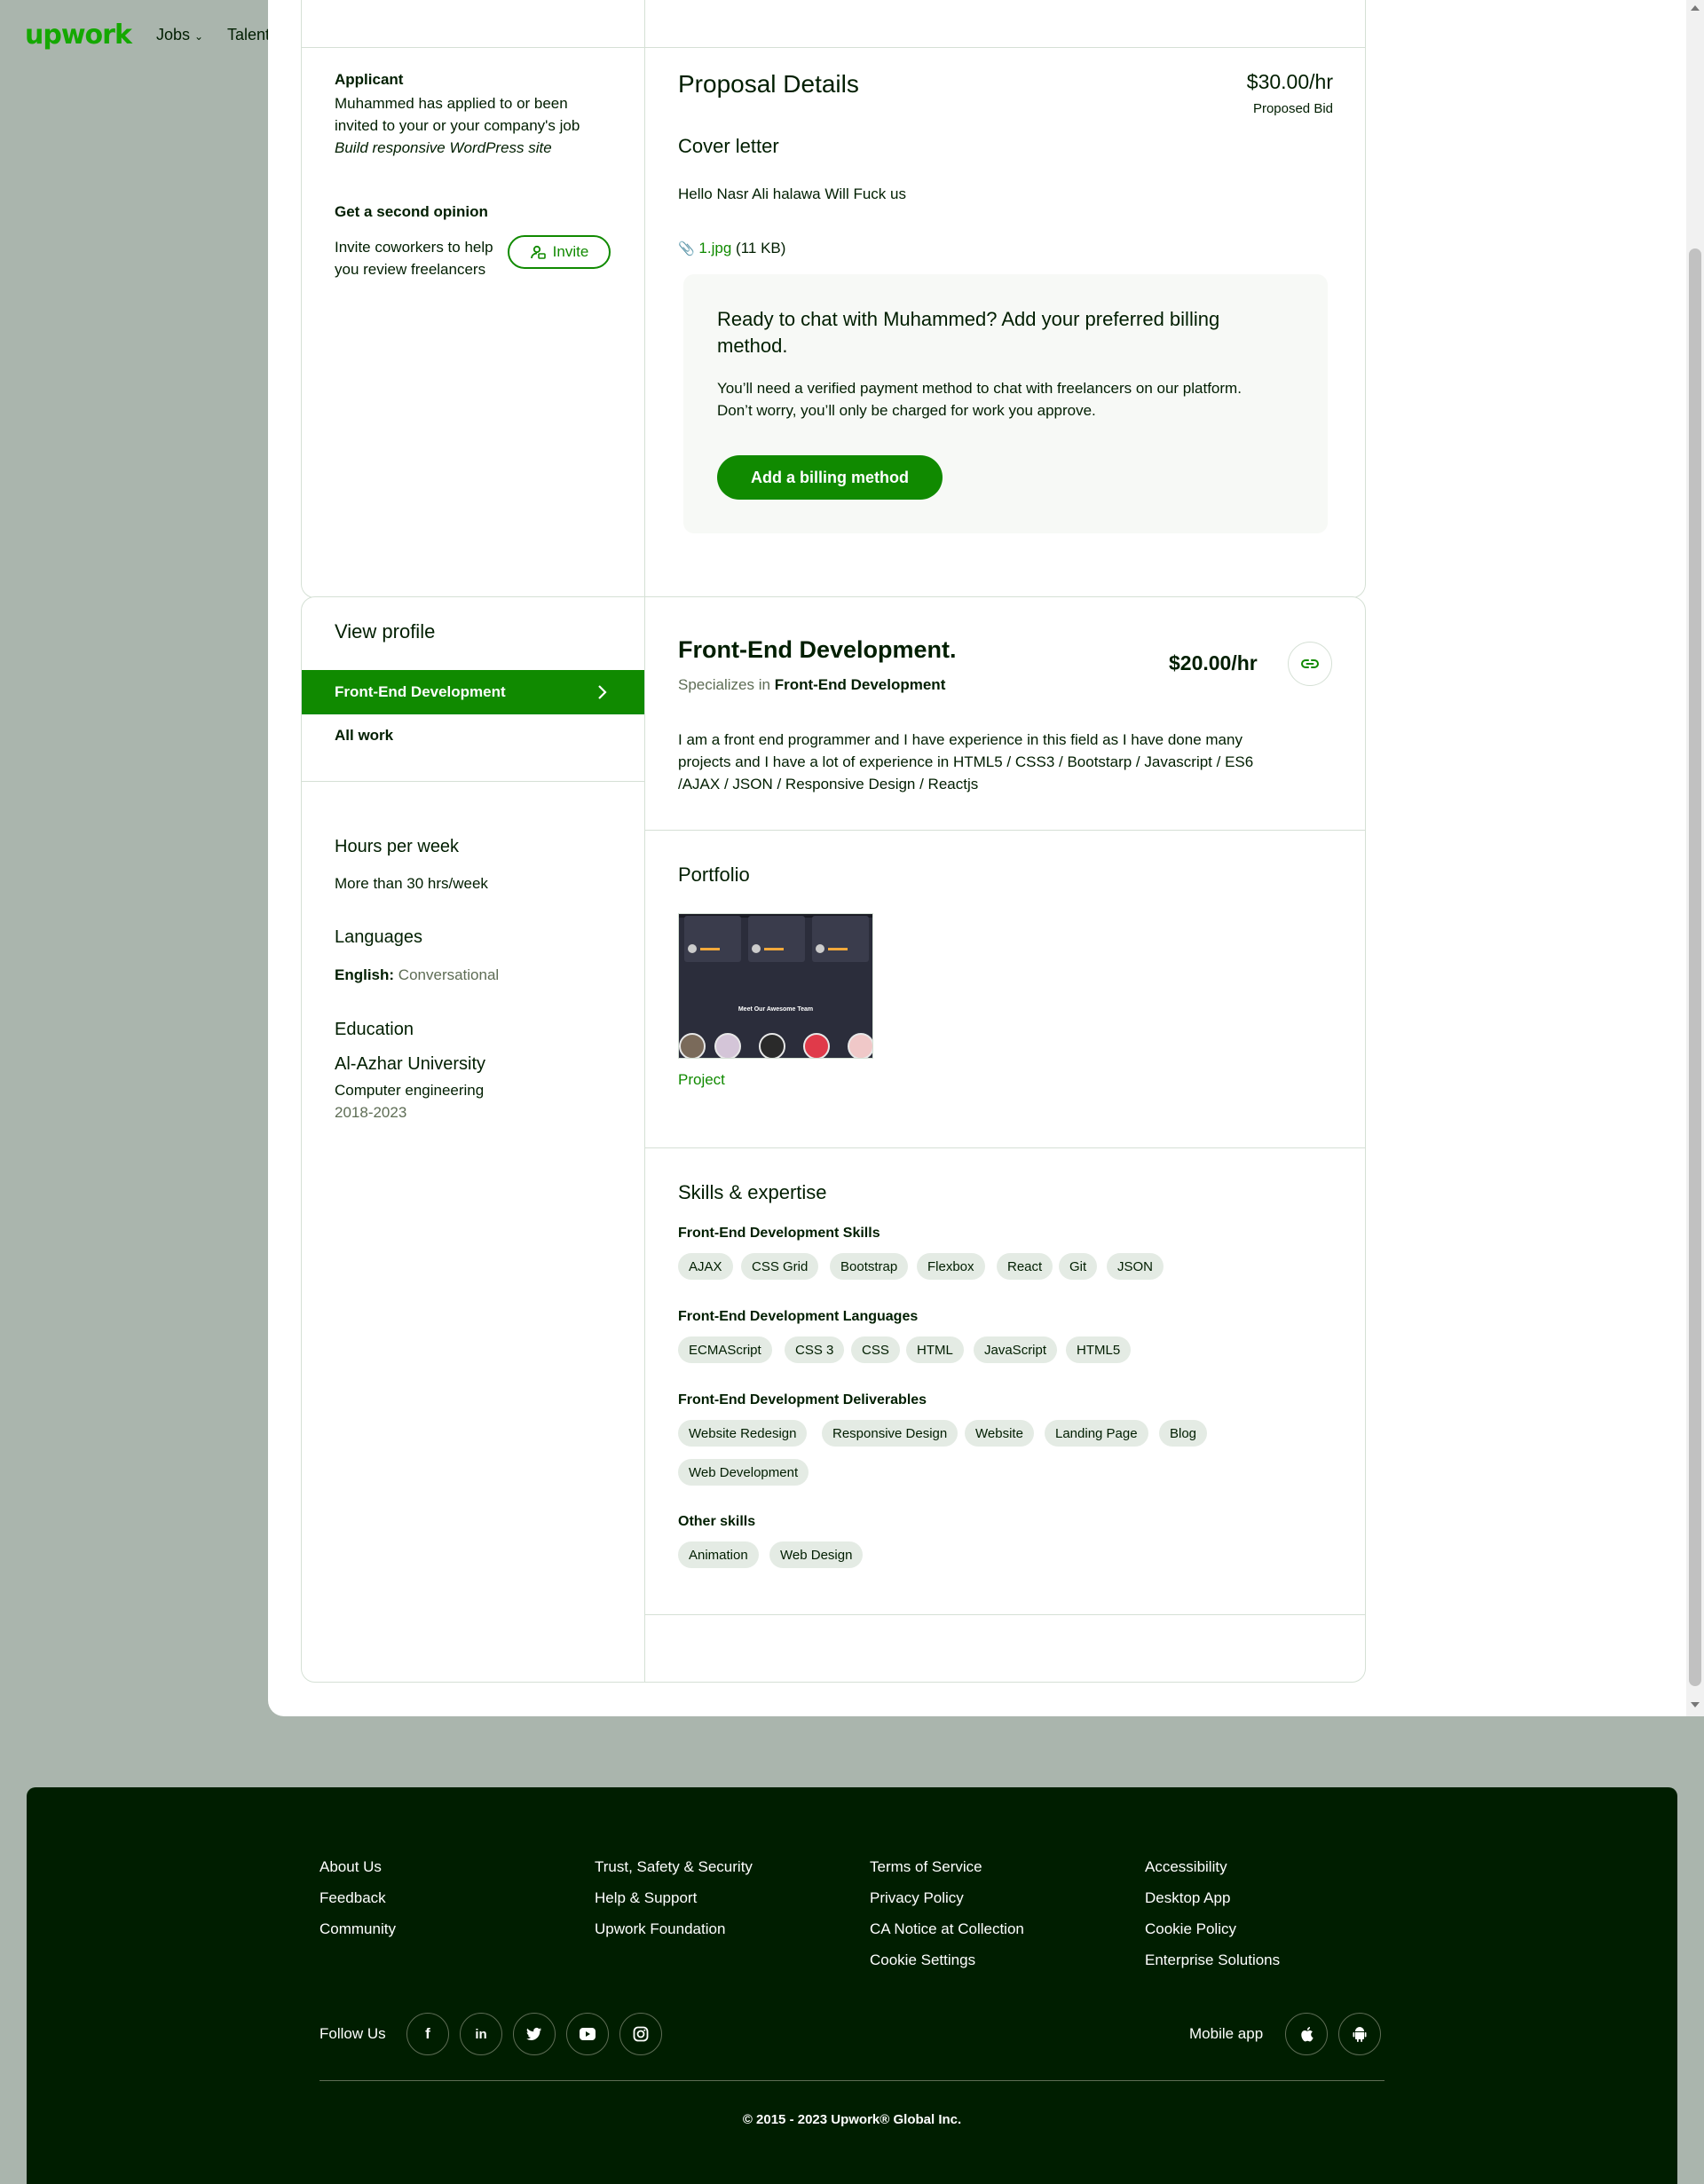 The width and height of the screenshot is (1704, 2184). I want to click on skill-chip: JSON, so click(1135, 1266).